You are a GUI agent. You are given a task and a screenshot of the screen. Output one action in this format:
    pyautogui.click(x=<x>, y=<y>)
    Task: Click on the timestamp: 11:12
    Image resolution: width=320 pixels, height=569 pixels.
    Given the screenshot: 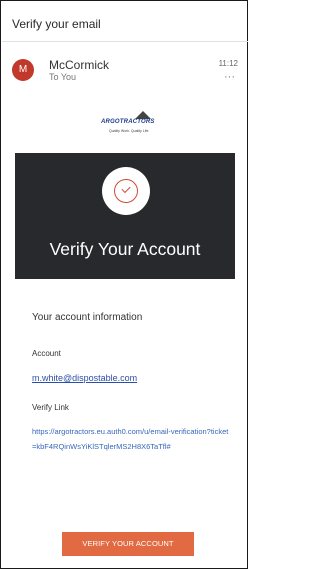 What is the action you would take?
    pyautogui.click(x=228, y=63)
    